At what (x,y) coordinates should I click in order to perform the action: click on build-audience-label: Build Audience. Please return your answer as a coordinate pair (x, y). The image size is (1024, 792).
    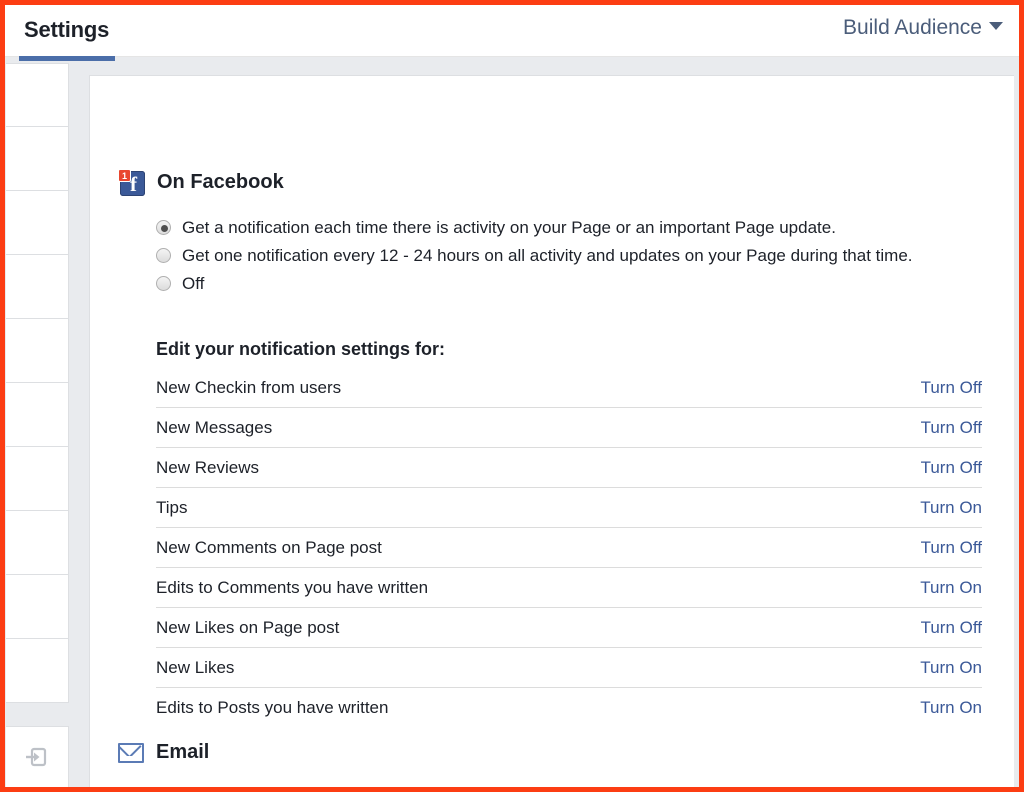
    Looking at the image, I should click on (912, 27).